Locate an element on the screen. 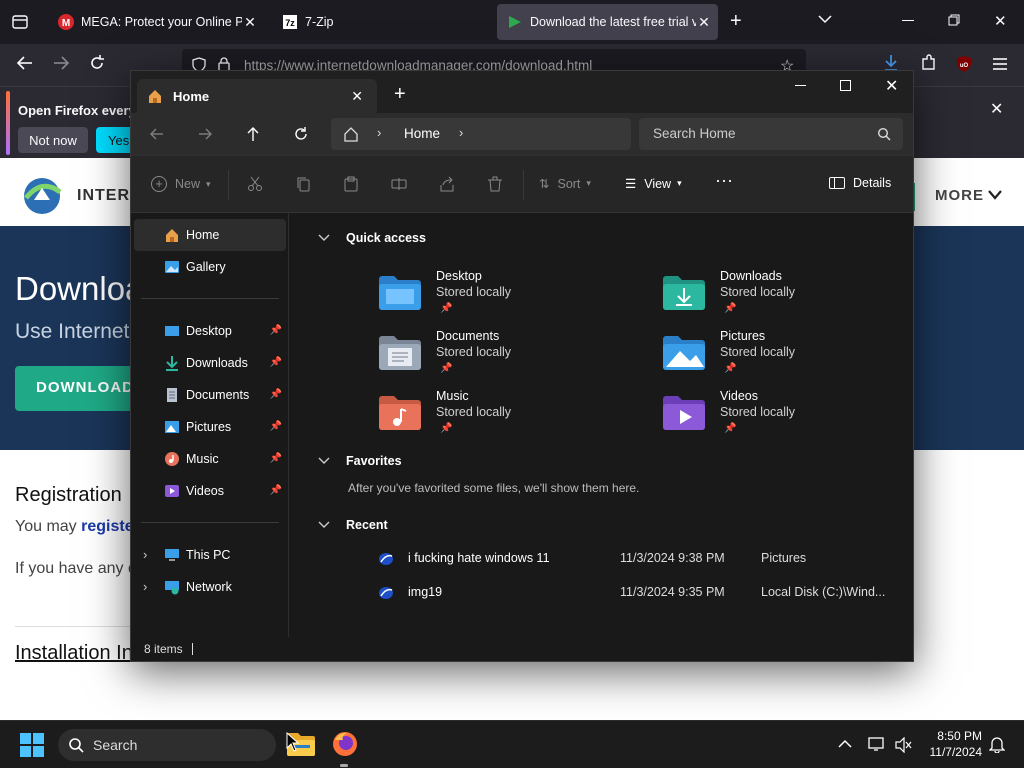 The height and width of the screenshot is (768, 1024). show-hidden-icons is located at coordinates (845, 744).